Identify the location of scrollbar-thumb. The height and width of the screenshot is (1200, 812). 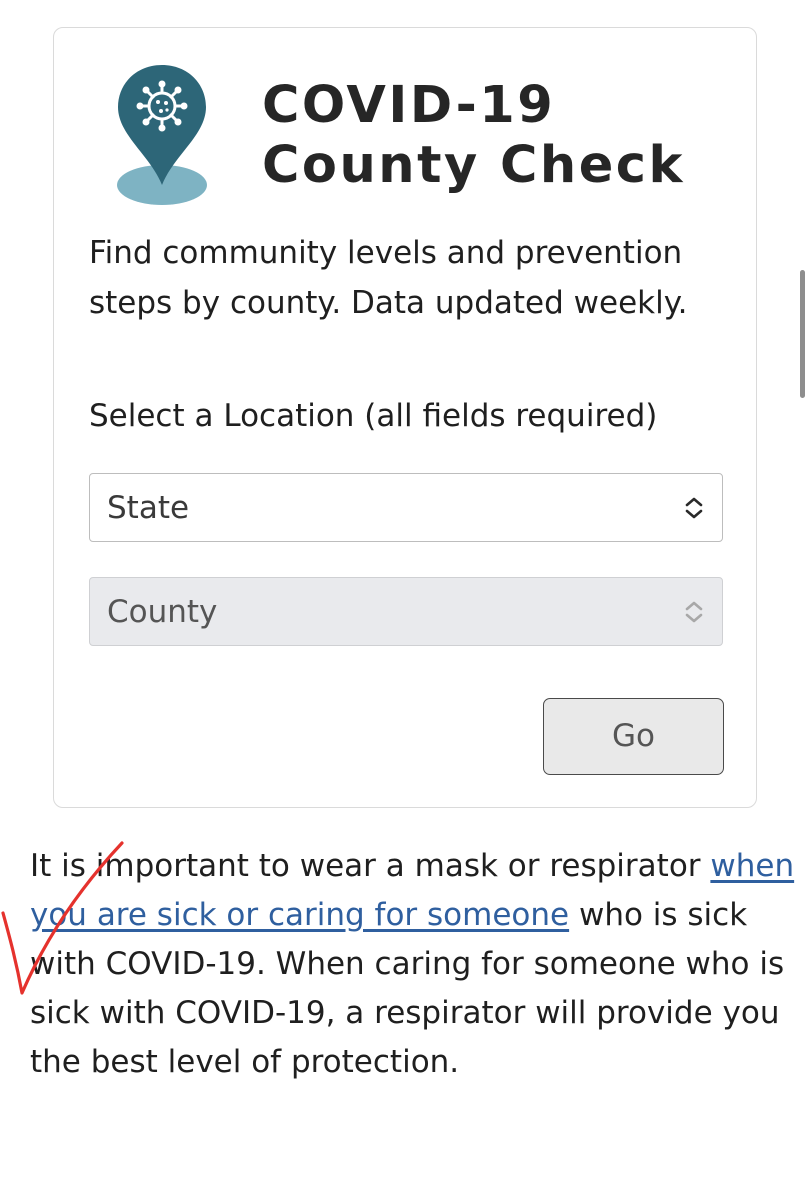
(802, 334).